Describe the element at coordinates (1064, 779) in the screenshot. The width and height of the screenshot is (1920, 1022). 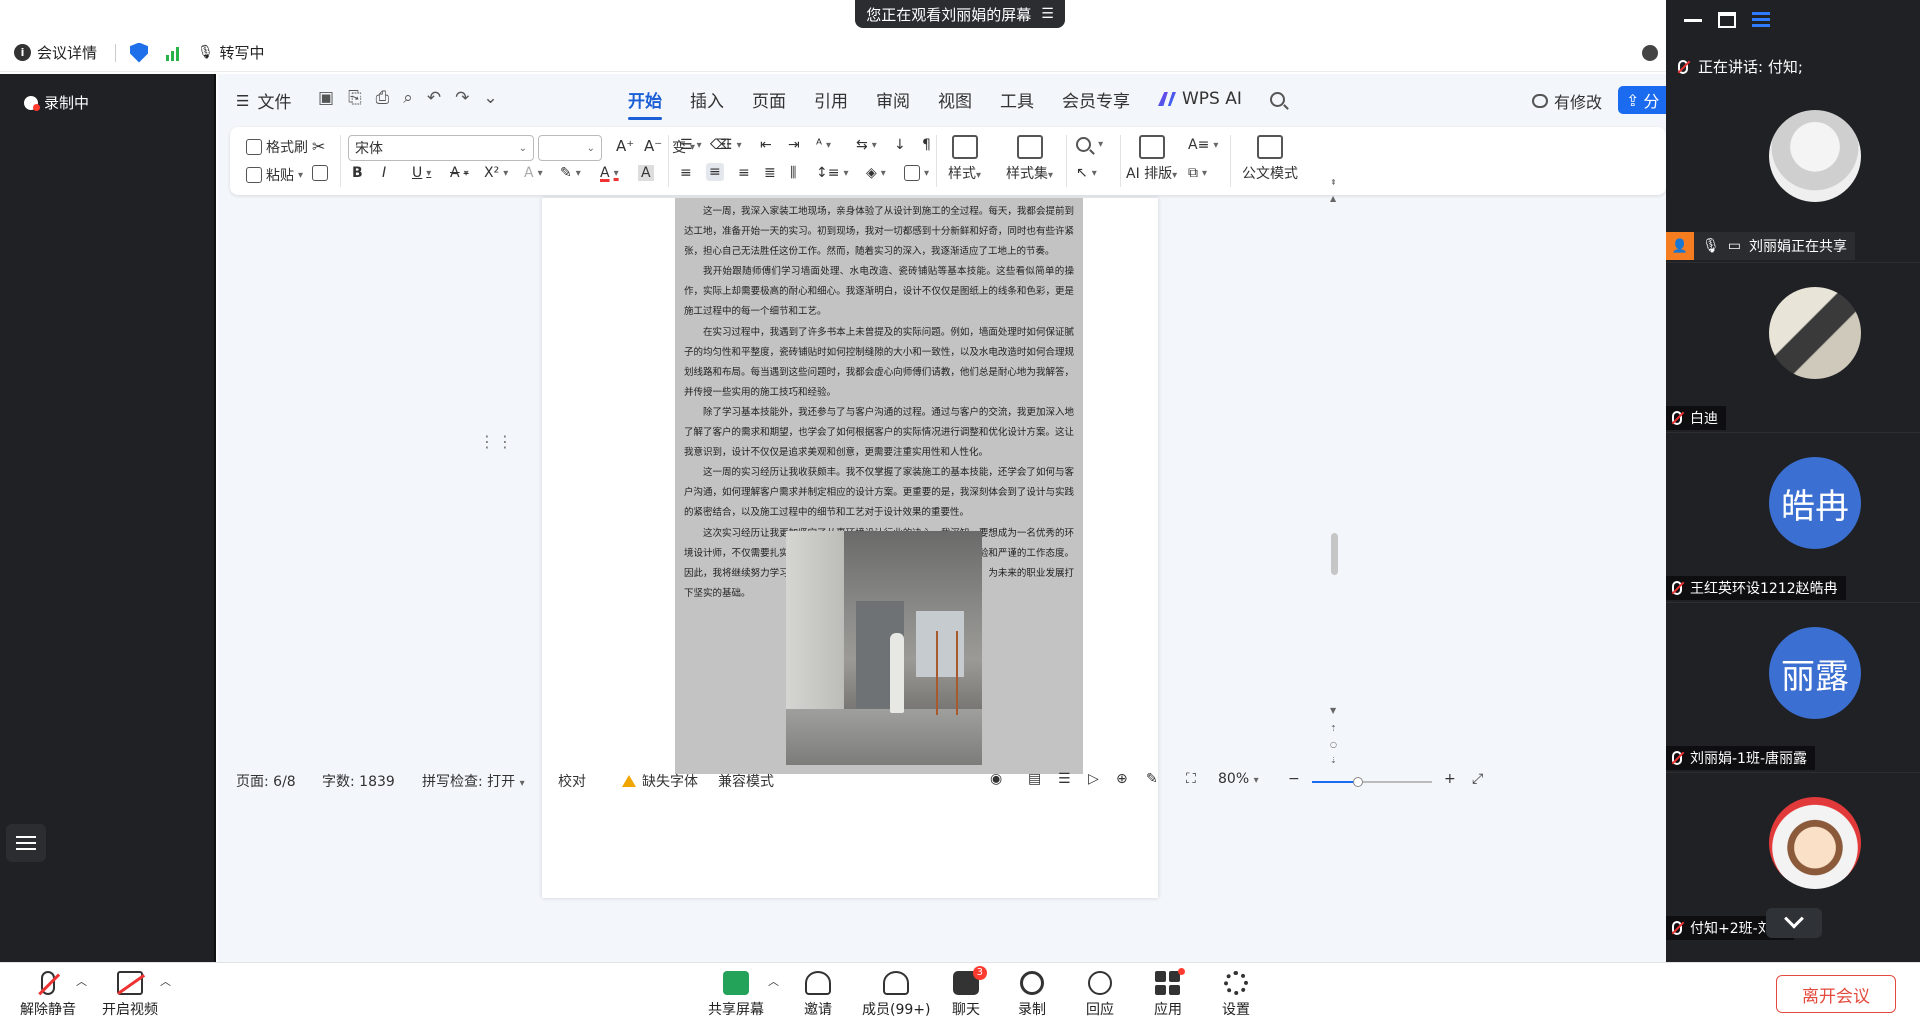
I see `outline-view-icon: ☰` at that location.